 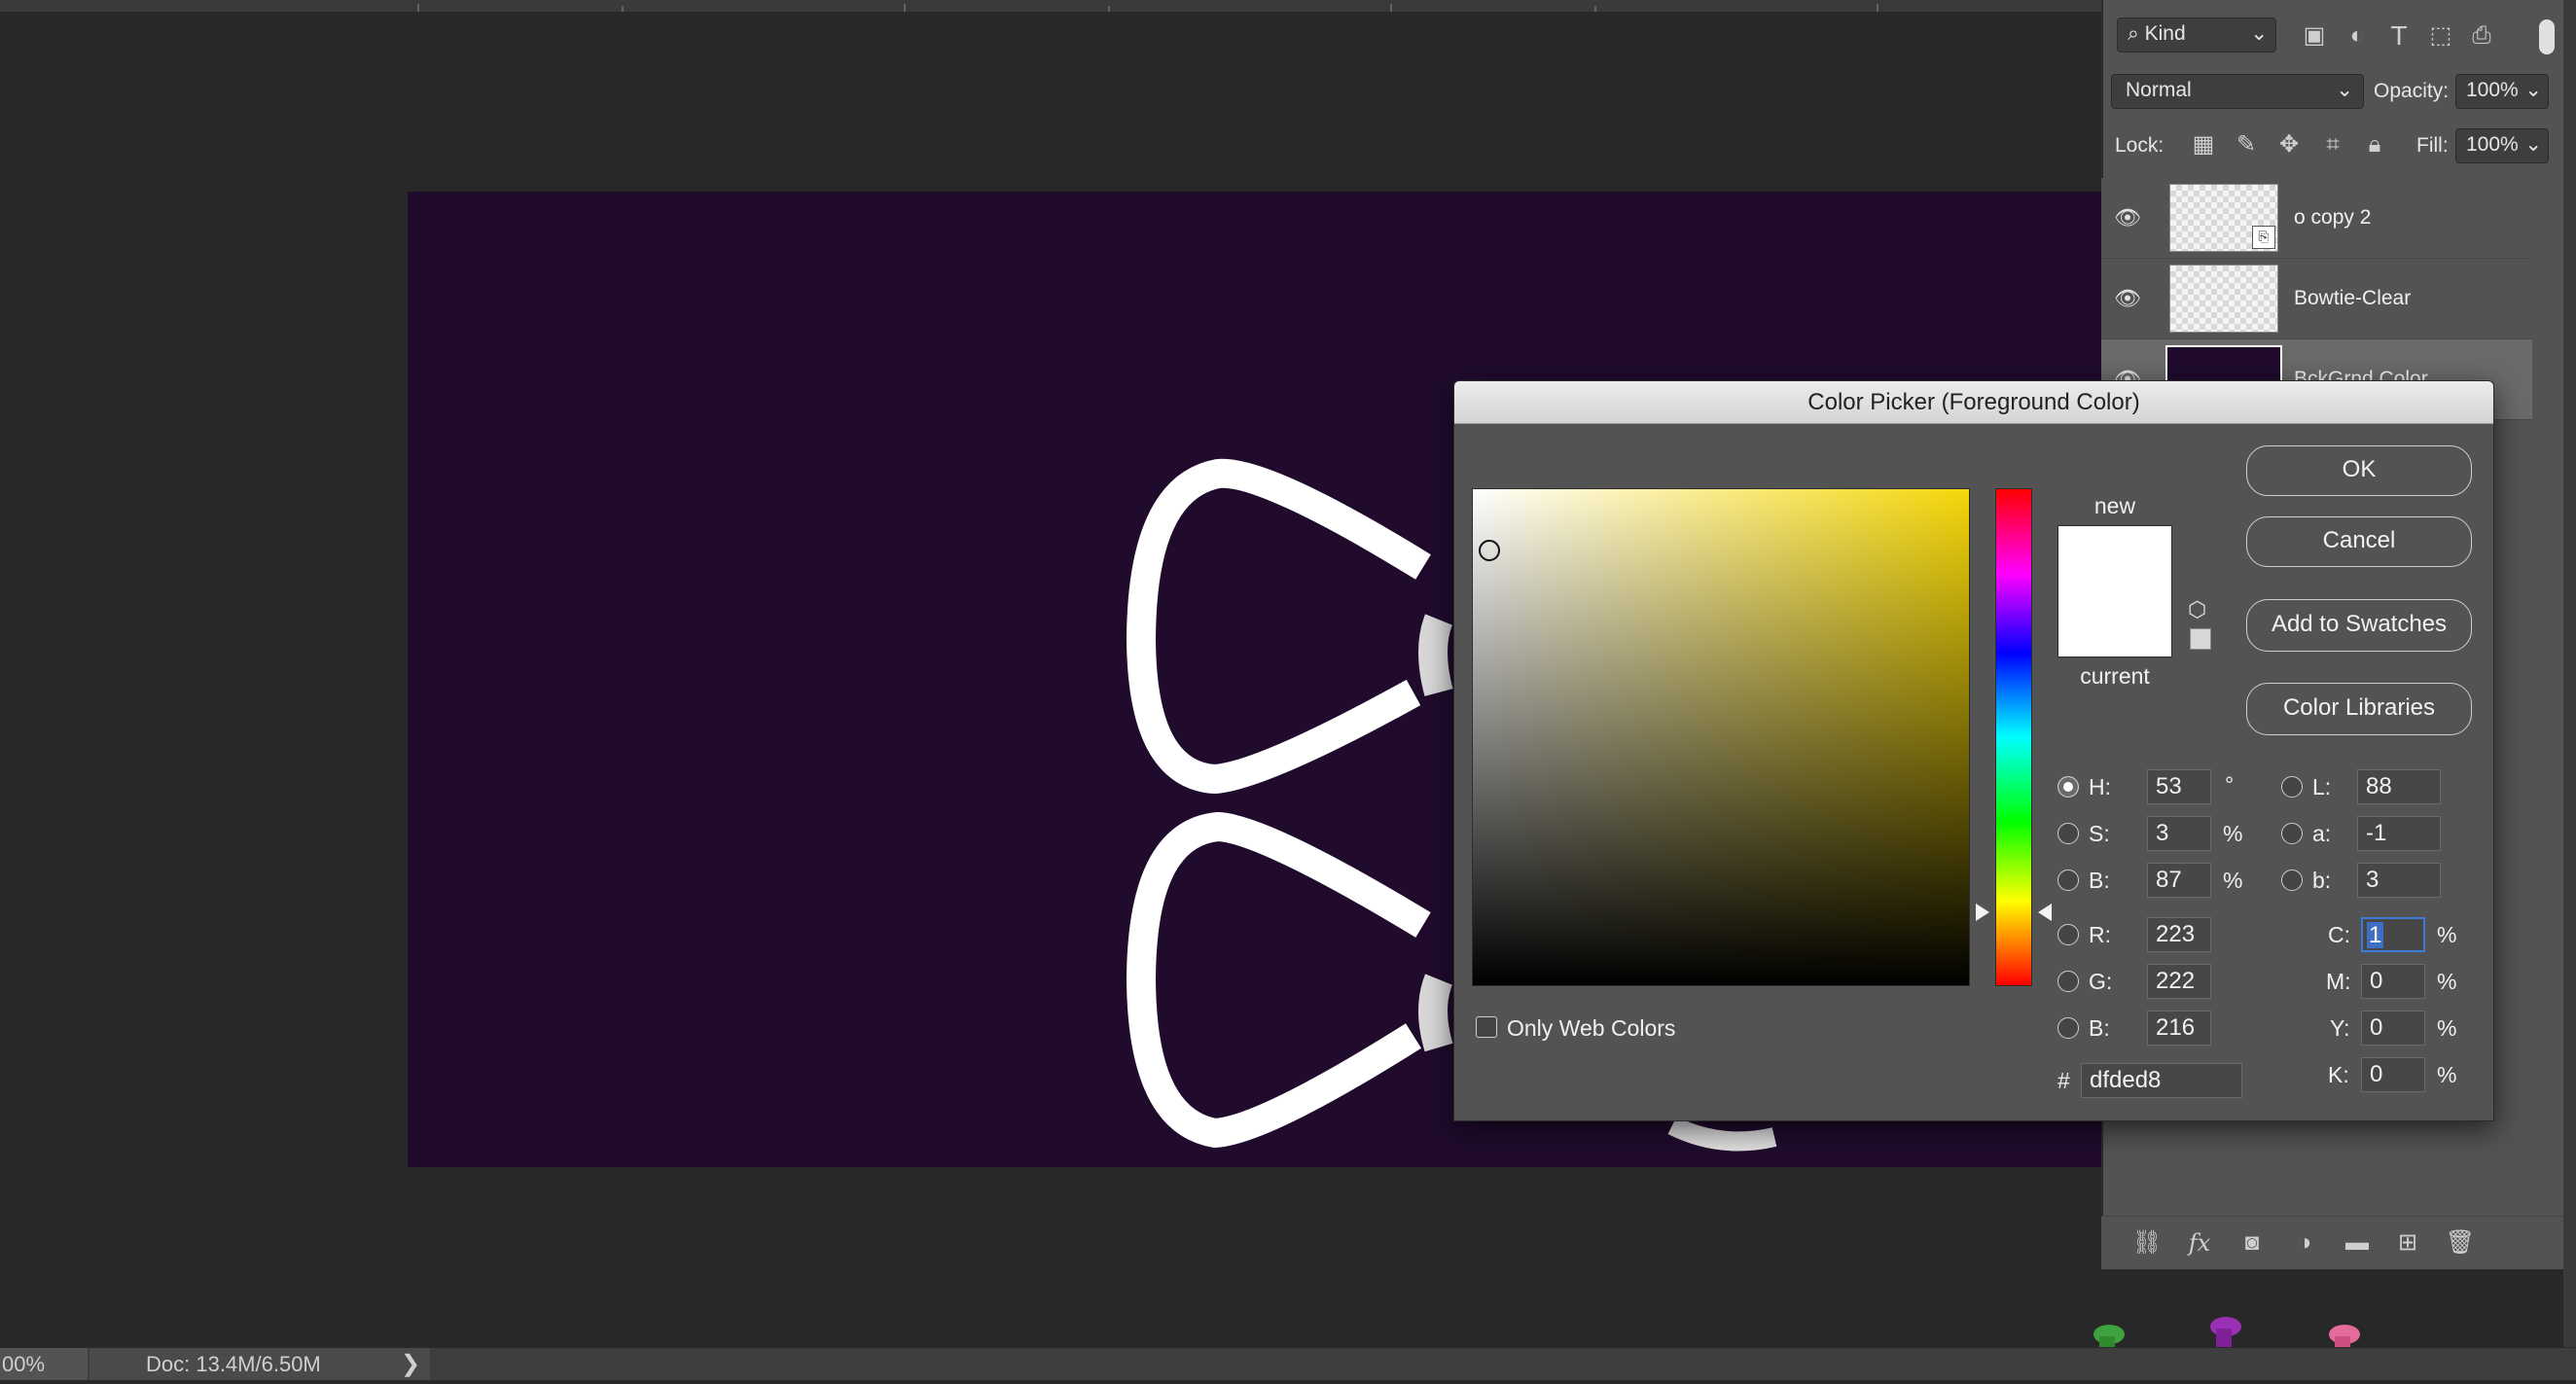 What do you see at coordinates (410, 1364) in the screenshot?
I see `status-menu-arrow-icon: ❯` at bounding box center [410, 1364].